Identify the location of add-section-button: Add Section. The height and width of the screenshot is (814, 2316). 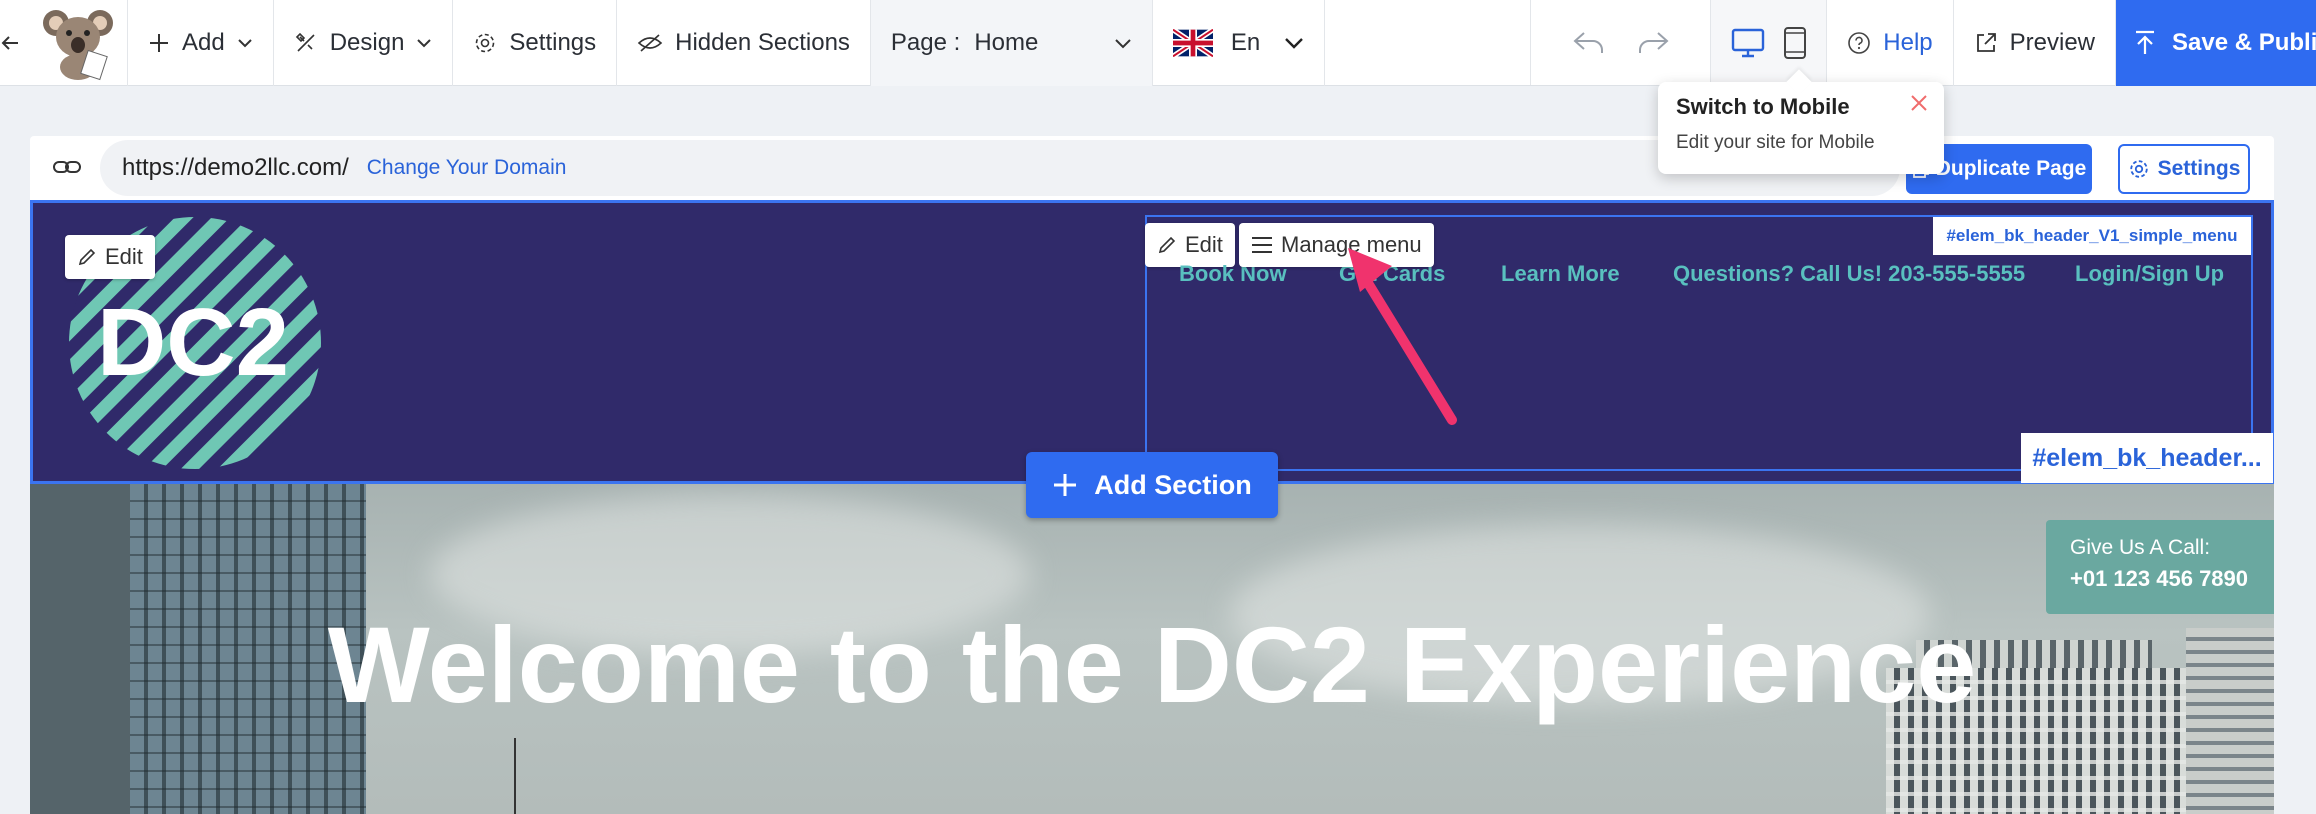
(1152, 485).